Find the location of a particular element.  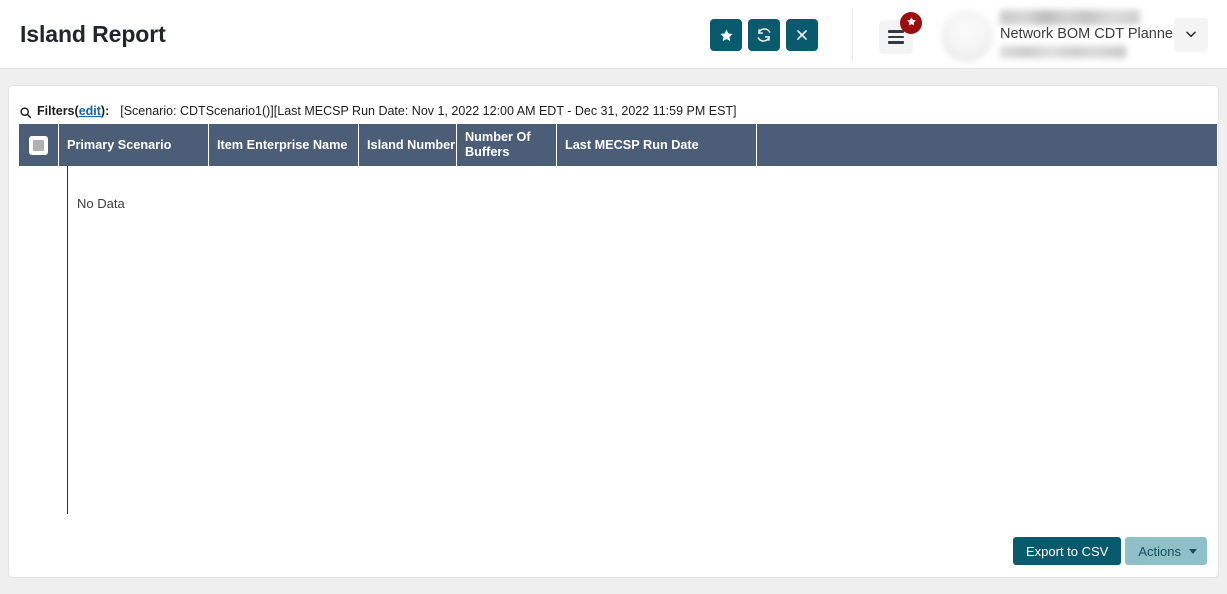

page-title: Island Report is located at coordinates (93, 34).